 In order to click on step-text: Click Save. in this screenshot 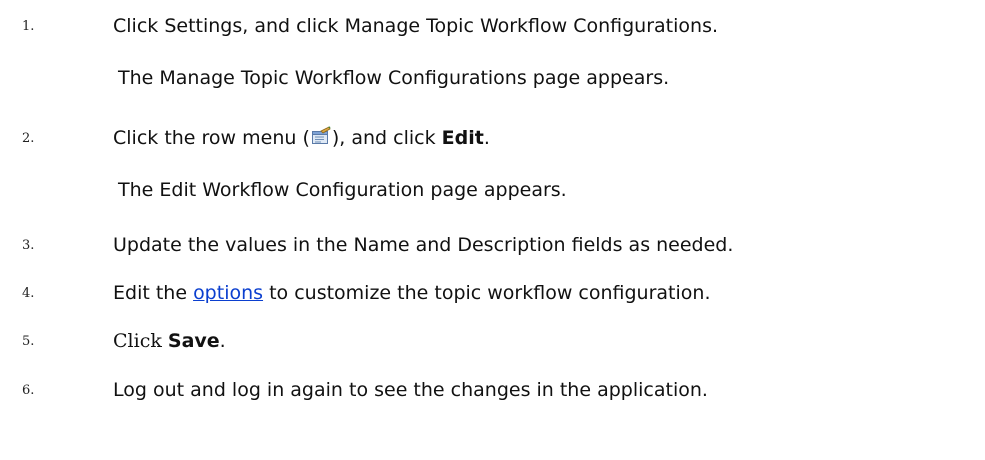, I will do `click(169, 341)`.